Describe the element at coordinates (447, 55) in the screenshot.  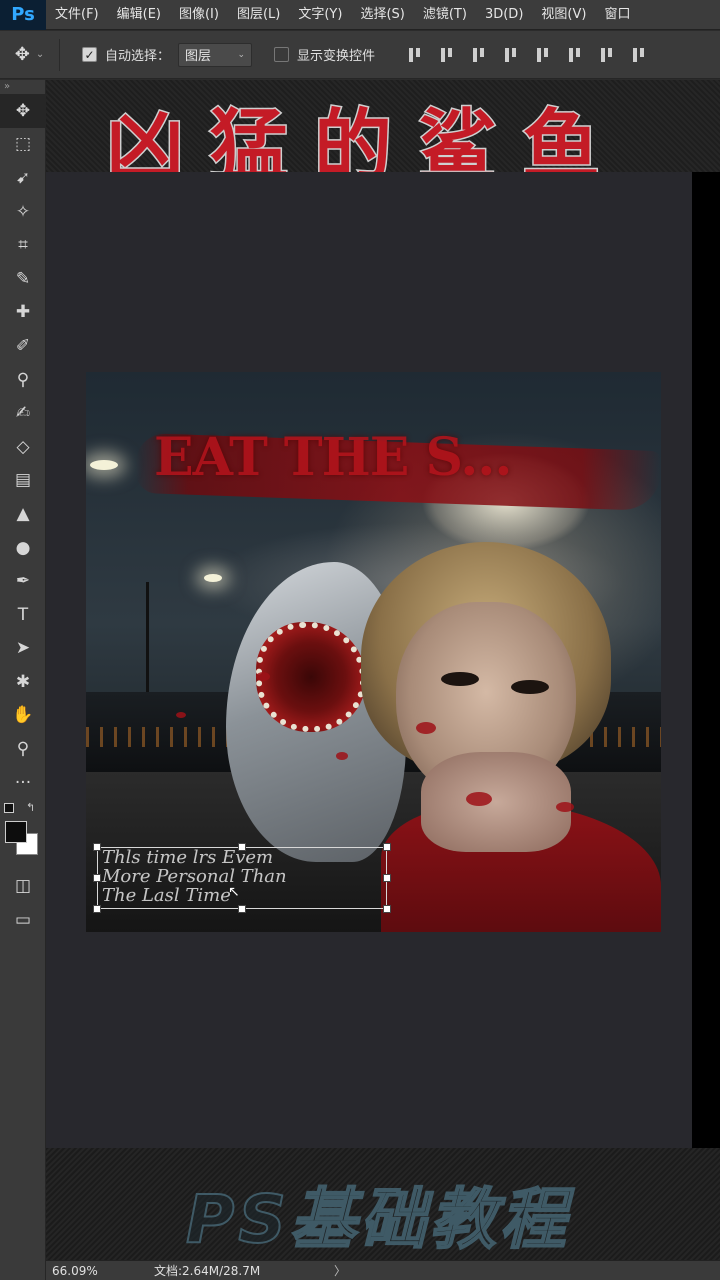
I see `align-vertical-centers-icon` at that location.